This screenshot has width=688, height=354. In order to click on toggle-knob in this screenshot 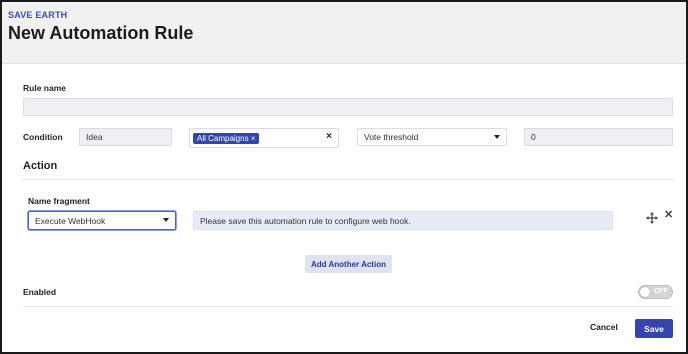, I will do `click(645, 292)`.